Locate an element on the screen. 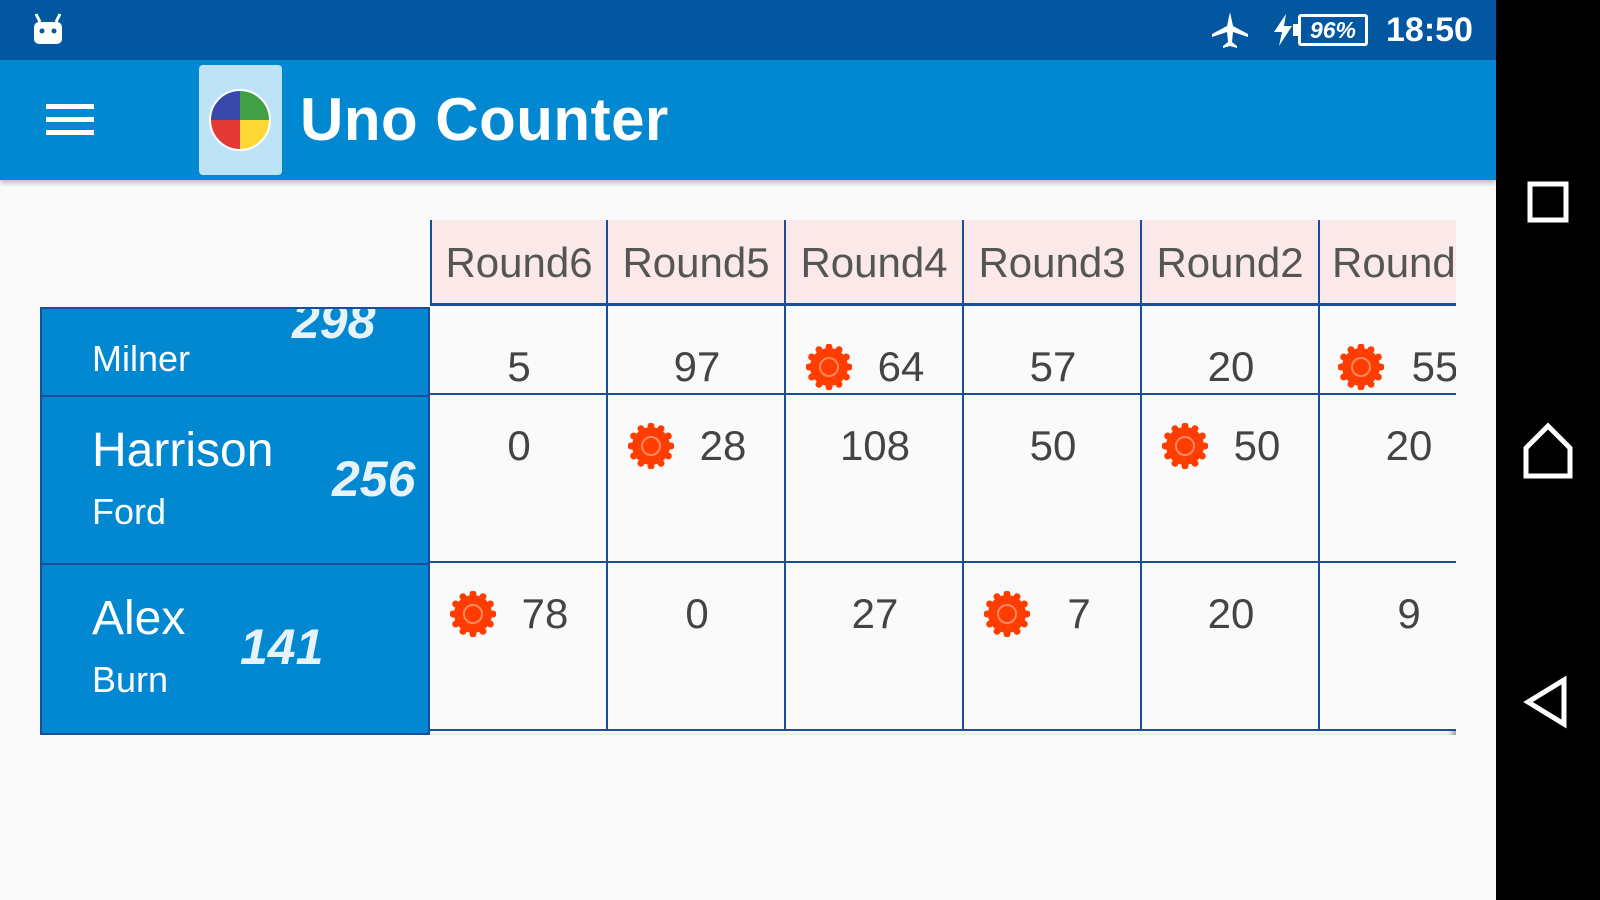 The width and height of the screenshot is (1600, 900). home-icon is located at coordinates (1548, 450).